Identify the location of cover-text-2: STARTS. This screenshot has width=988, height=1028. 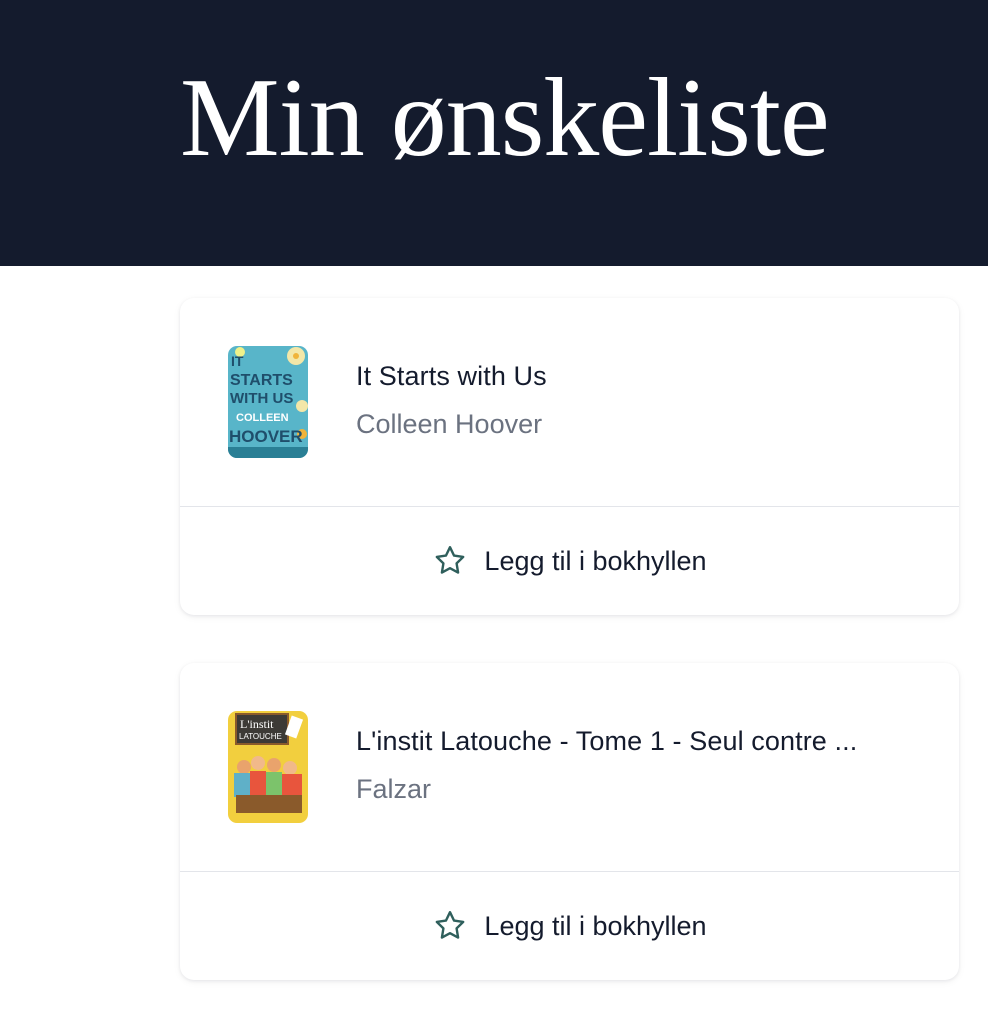
(261, 380).